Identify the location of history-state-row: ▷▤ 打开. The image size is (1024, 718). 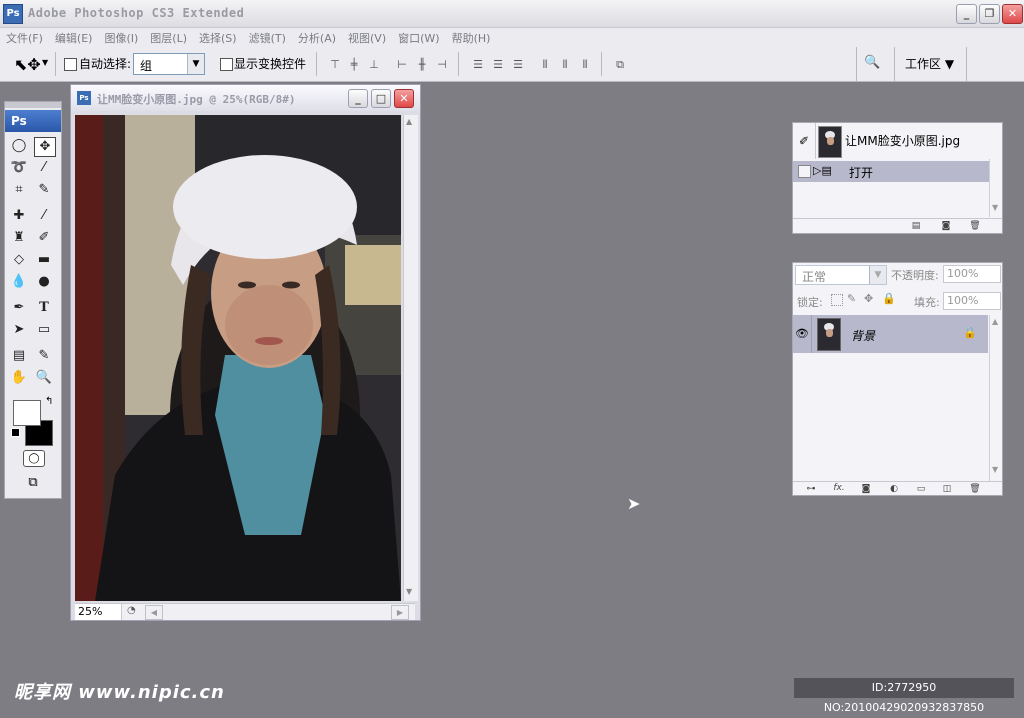
(891, 171).